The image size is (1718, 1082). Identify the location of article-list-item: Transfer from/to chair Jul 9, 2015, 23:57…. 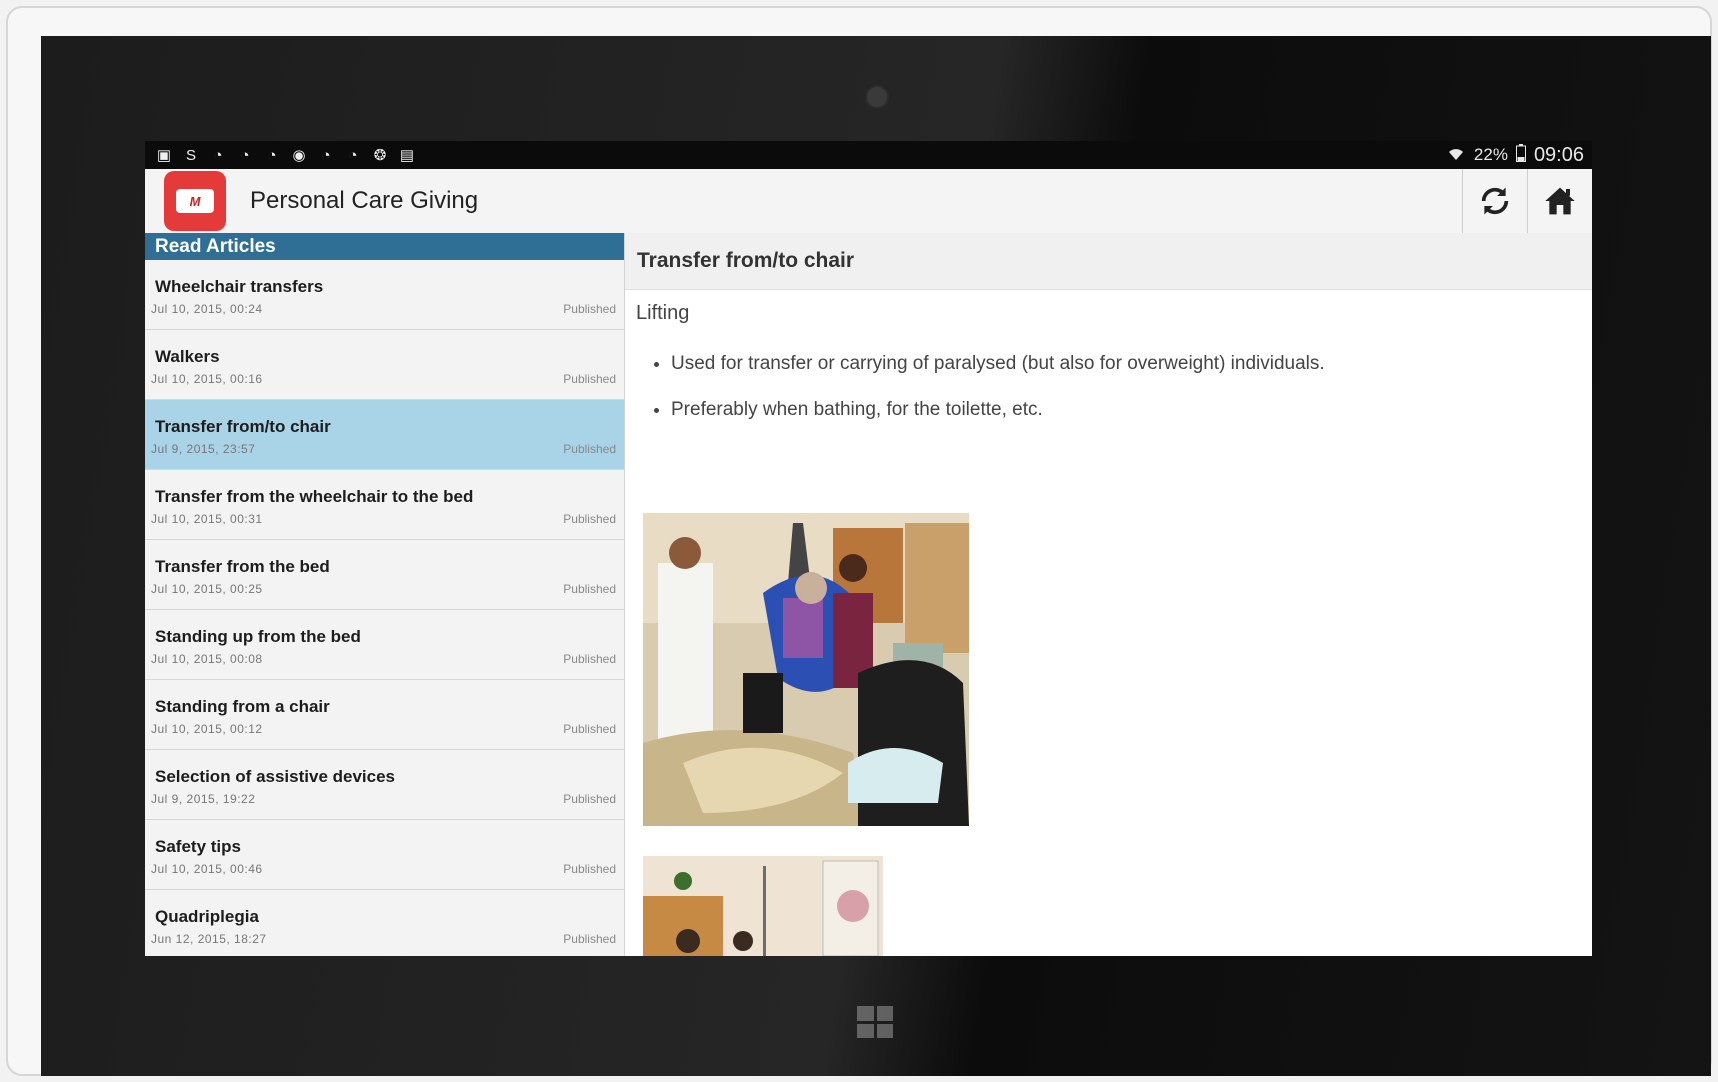
(384, 435).